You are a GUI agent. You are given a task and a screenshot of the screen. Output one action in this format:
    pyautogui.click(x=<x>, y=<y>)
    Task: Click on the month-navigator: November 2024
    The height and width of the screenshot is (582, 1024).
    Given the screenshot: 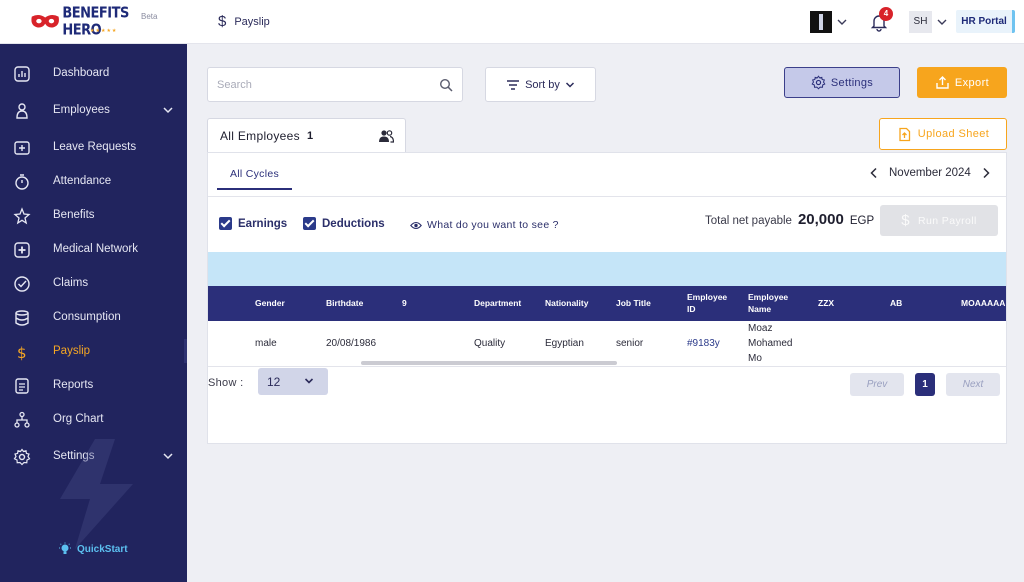 What is the action you would take?
    pyautogui.click(x=930, y=173)
    